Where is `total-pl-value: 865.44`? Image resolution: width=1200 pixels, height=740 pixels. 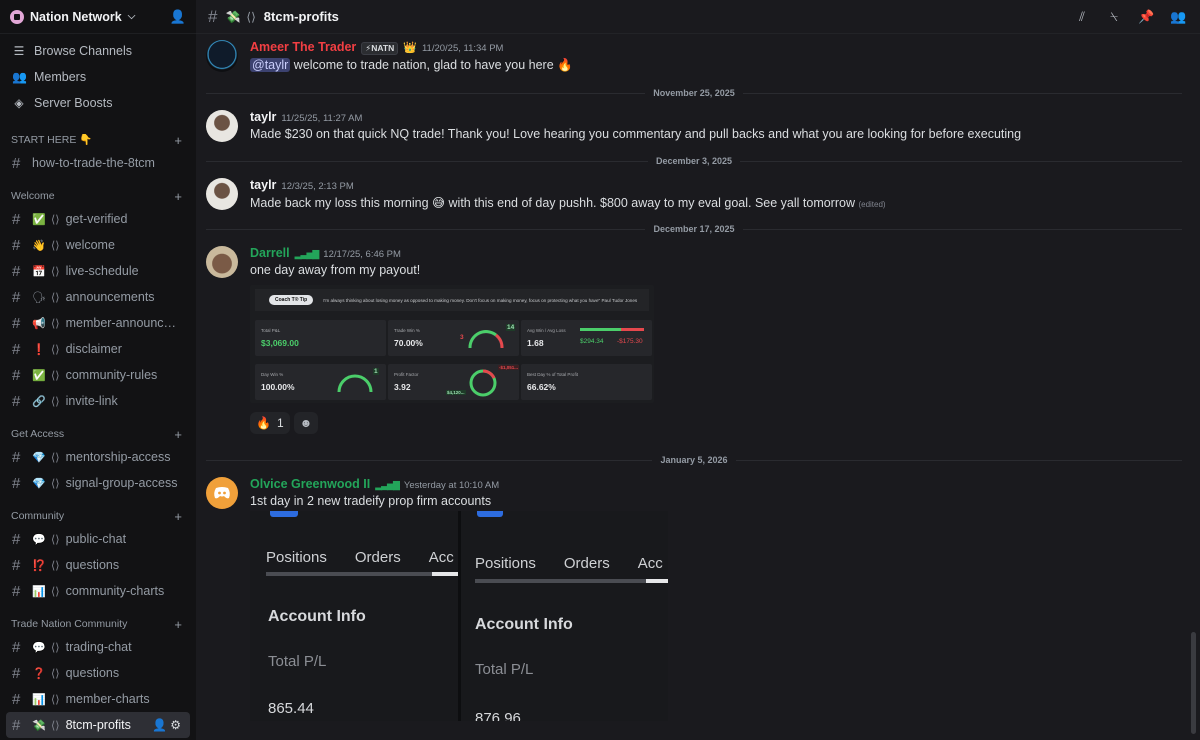 total-pl-value: 865.44 is located at coordinates (291, 708).